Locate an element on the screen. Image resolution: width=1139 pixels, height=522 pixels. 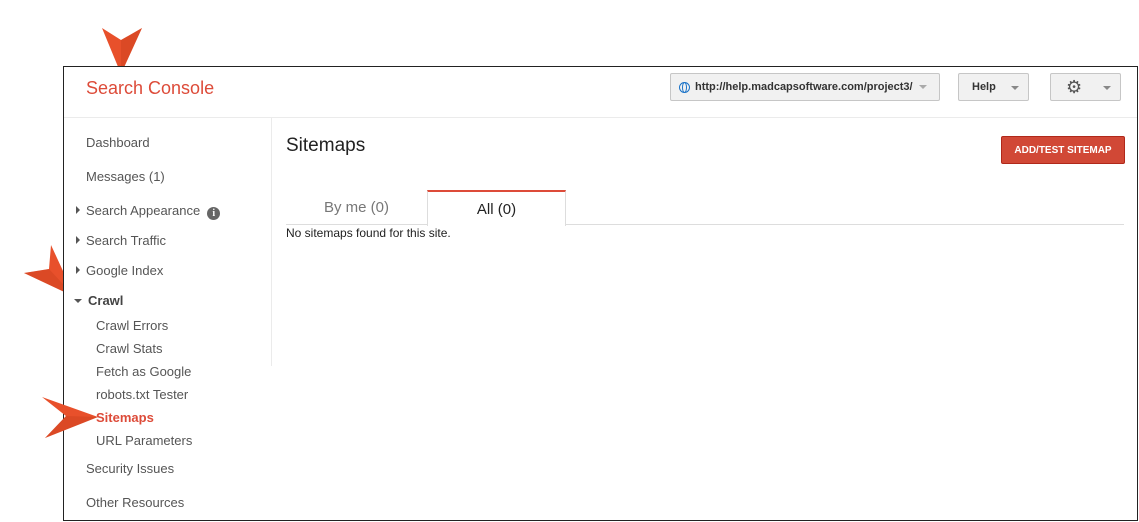
sidebar-item-crawl-errors: Crawl Errors is located at coordinates (132, 325).